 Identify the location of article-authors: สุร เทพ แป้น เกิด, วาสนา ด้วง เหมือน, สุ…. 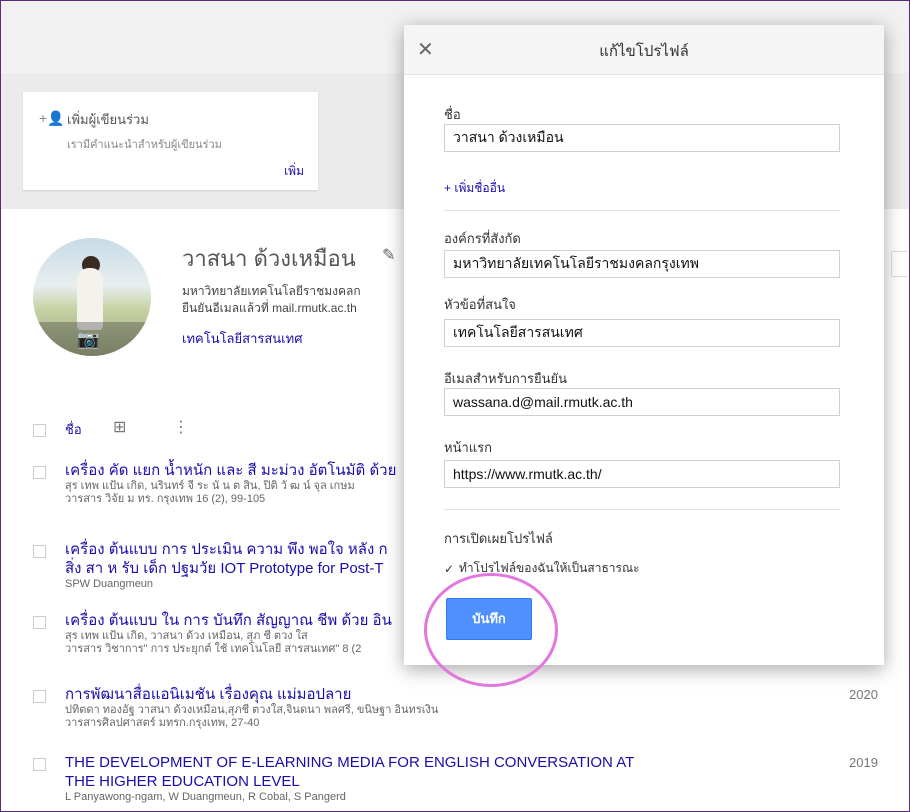
(186, 636).